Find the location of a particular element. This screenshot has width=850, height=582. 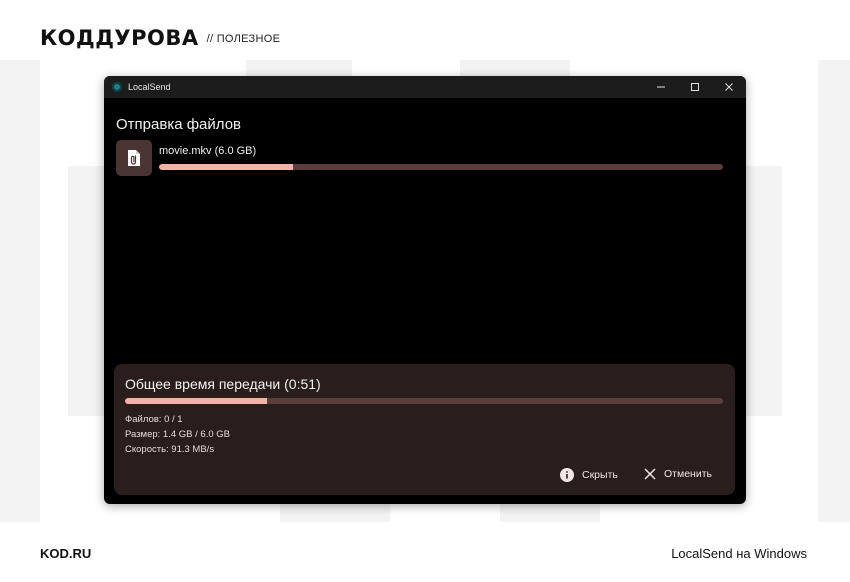

close-button is located at coordinates (729, 87).